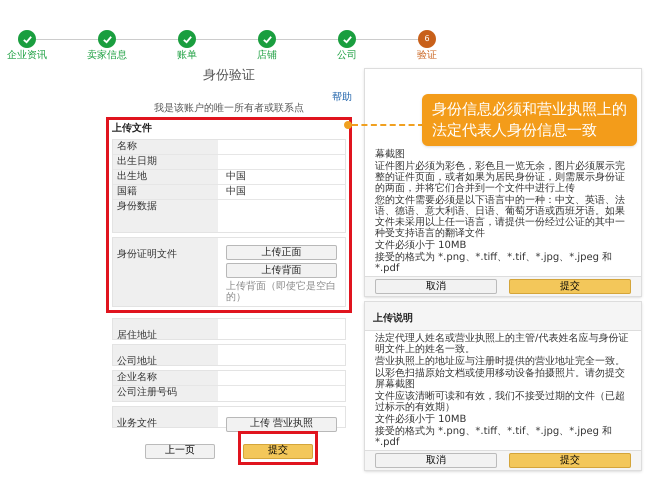 The width and height of the screenshot is (650, 483). I want to click on step-label: 卖家信息, so click(107, 56).